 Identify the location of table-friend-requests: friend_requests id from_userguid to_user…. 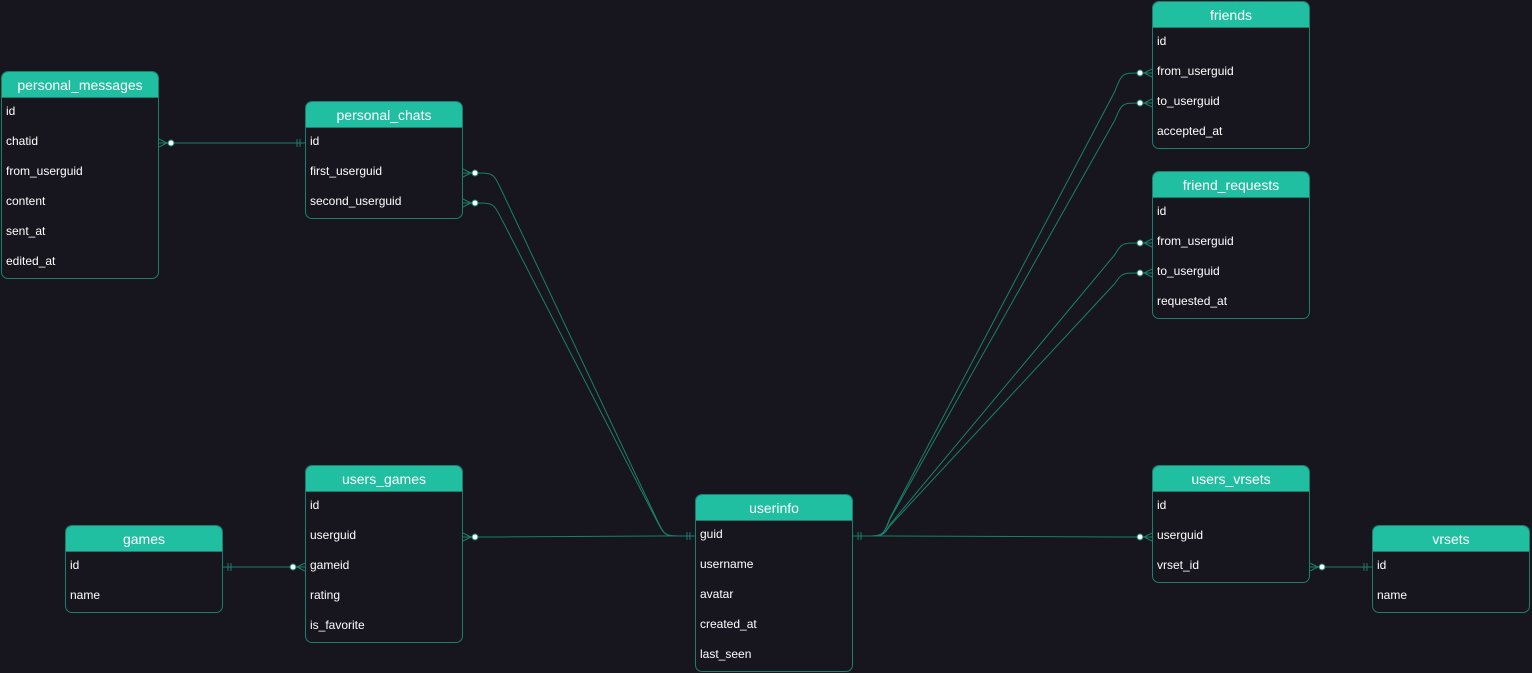
(1231, 245).